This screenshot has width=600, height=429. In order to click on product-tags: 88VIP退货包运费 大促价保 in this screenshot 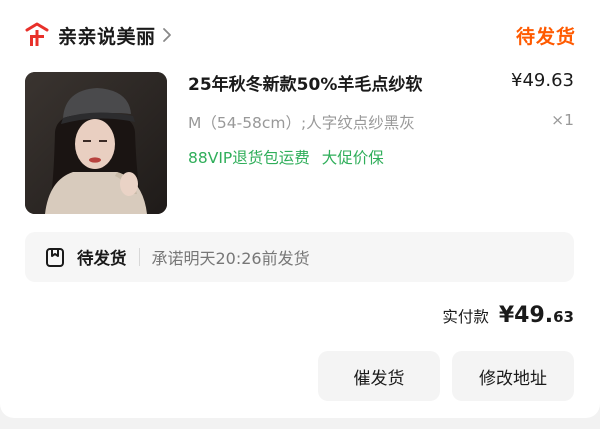, I will do `click(286, 157)`.